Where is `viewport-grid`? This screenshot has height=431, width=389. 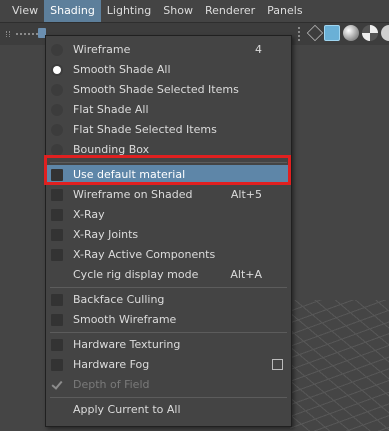
viewport-grid is located at coordinates (339, 365).